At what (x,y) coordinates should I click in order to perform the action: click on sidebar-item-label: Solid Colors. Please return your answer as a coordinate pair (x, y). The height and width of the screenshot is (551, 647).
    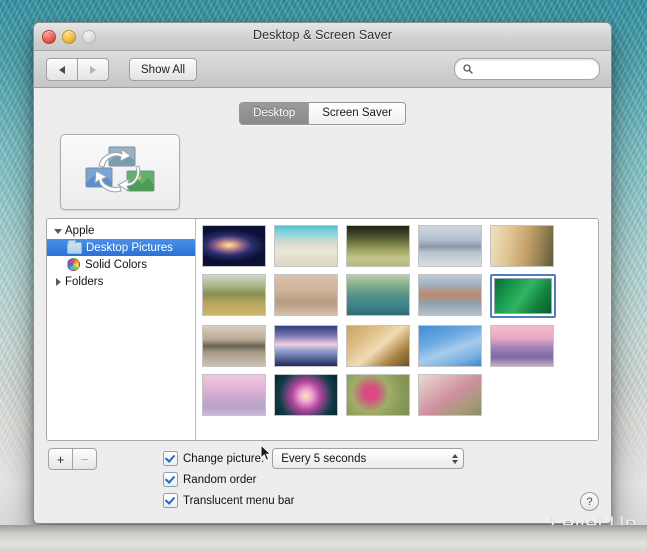
    Looking at the image, I should click on (116, 264).